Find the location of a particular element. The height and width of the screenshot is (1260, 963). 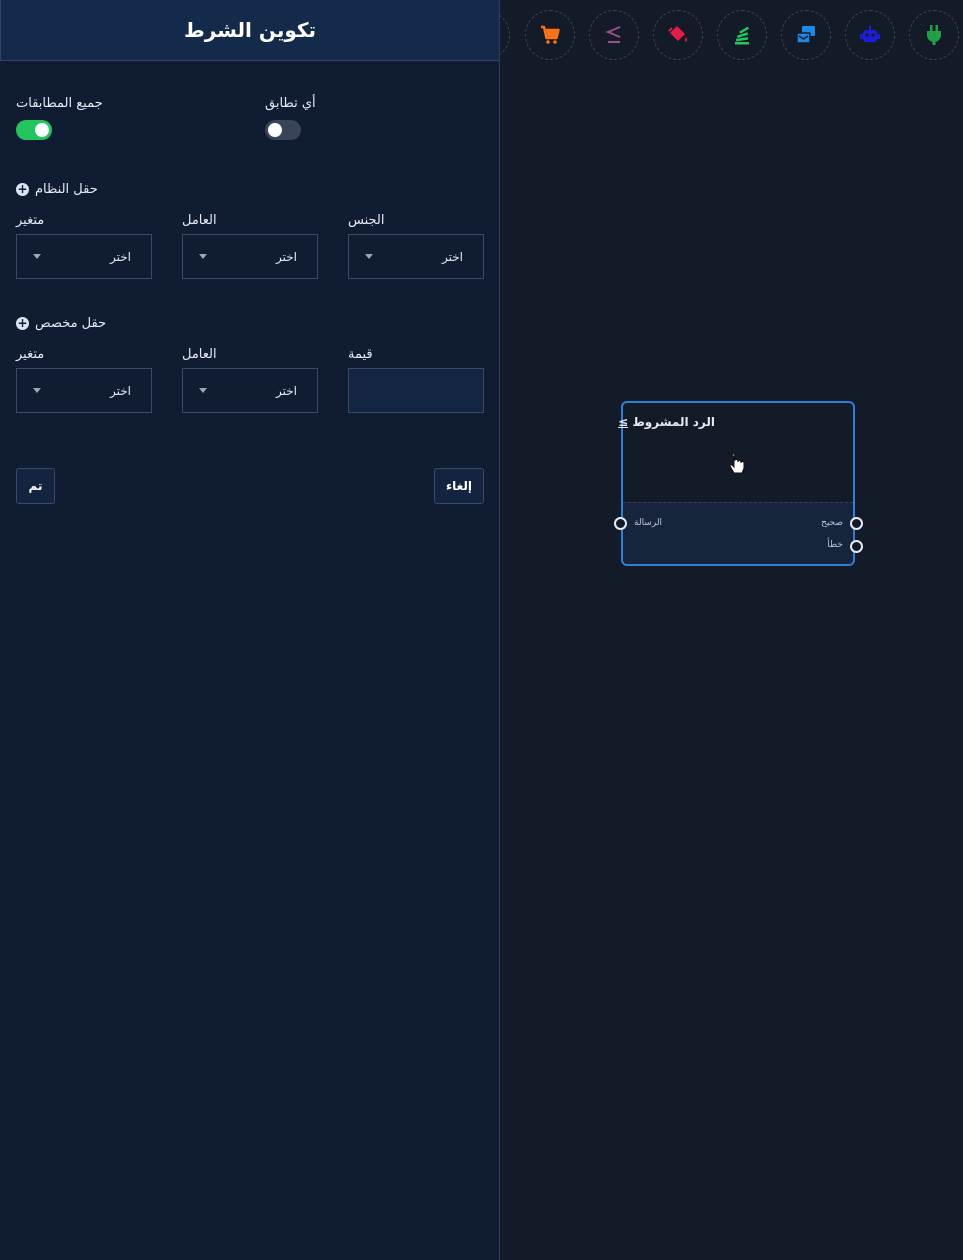

add-system-field-button: حقل النظام + is located at coordinates (57, 189).